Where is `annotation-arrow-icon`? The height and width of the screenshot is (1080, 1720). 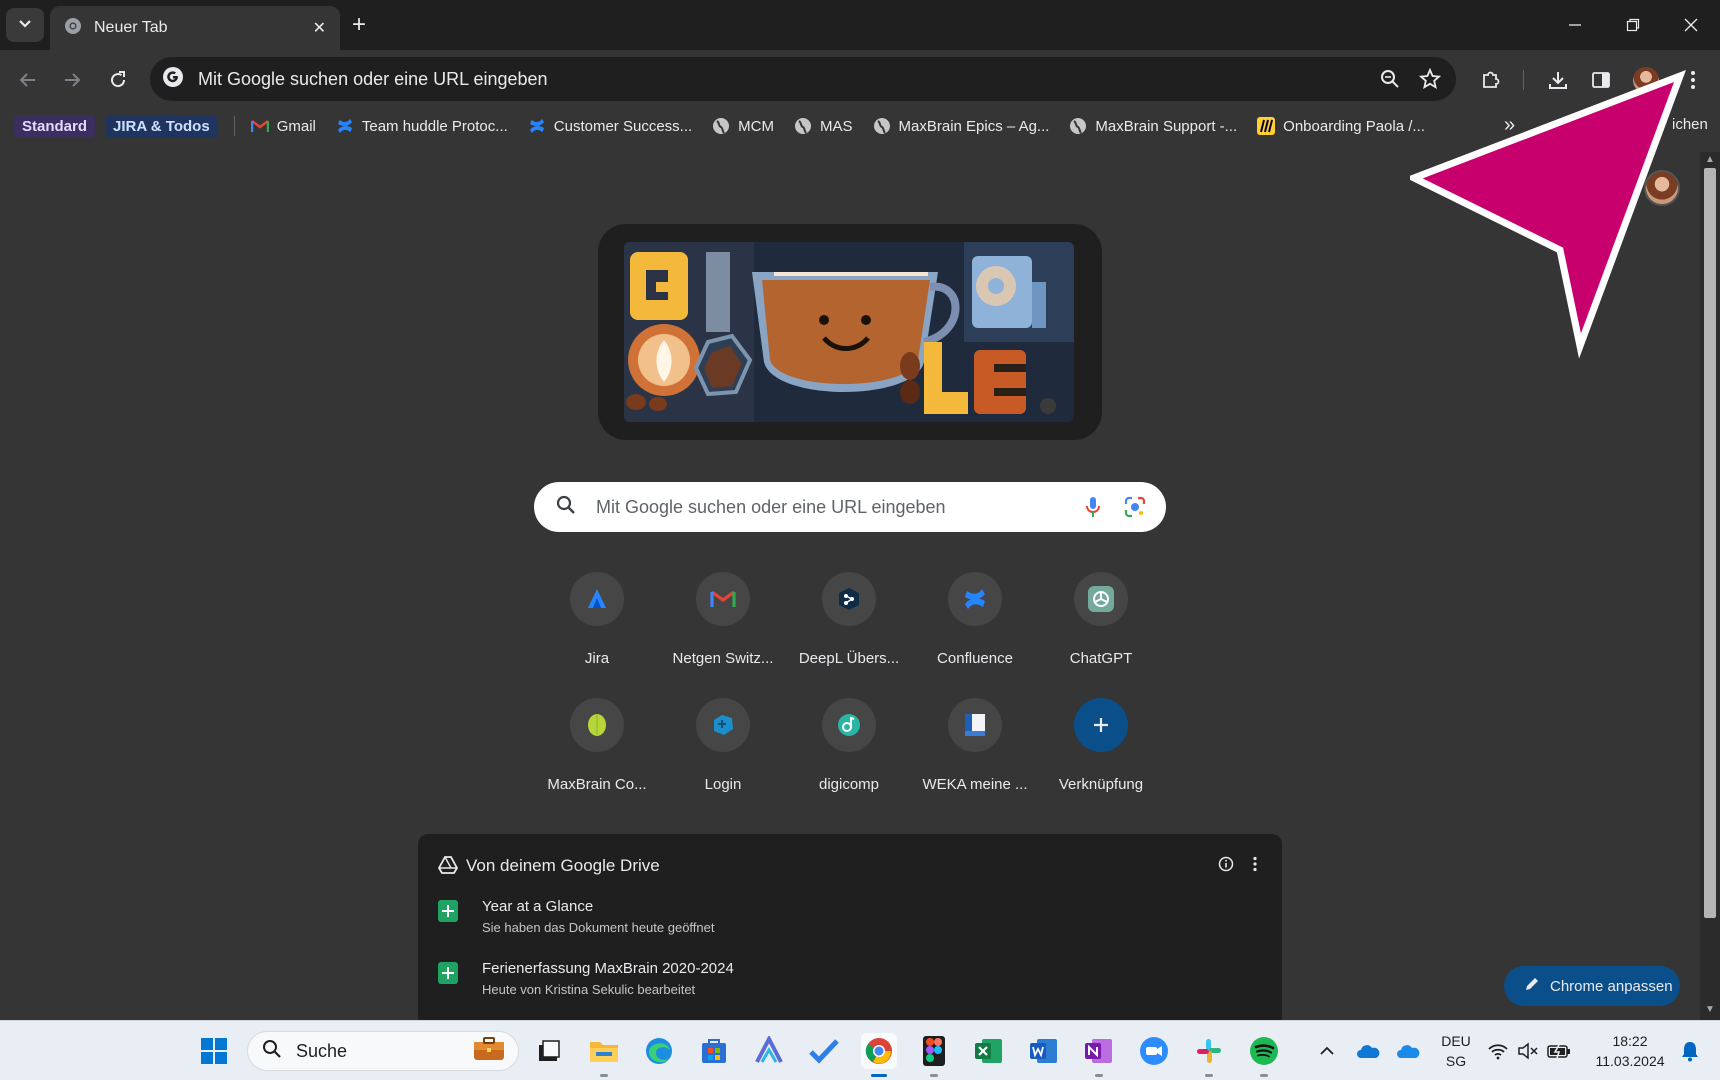 annotation-arrow-icon is located at coordinates (1548, 214).